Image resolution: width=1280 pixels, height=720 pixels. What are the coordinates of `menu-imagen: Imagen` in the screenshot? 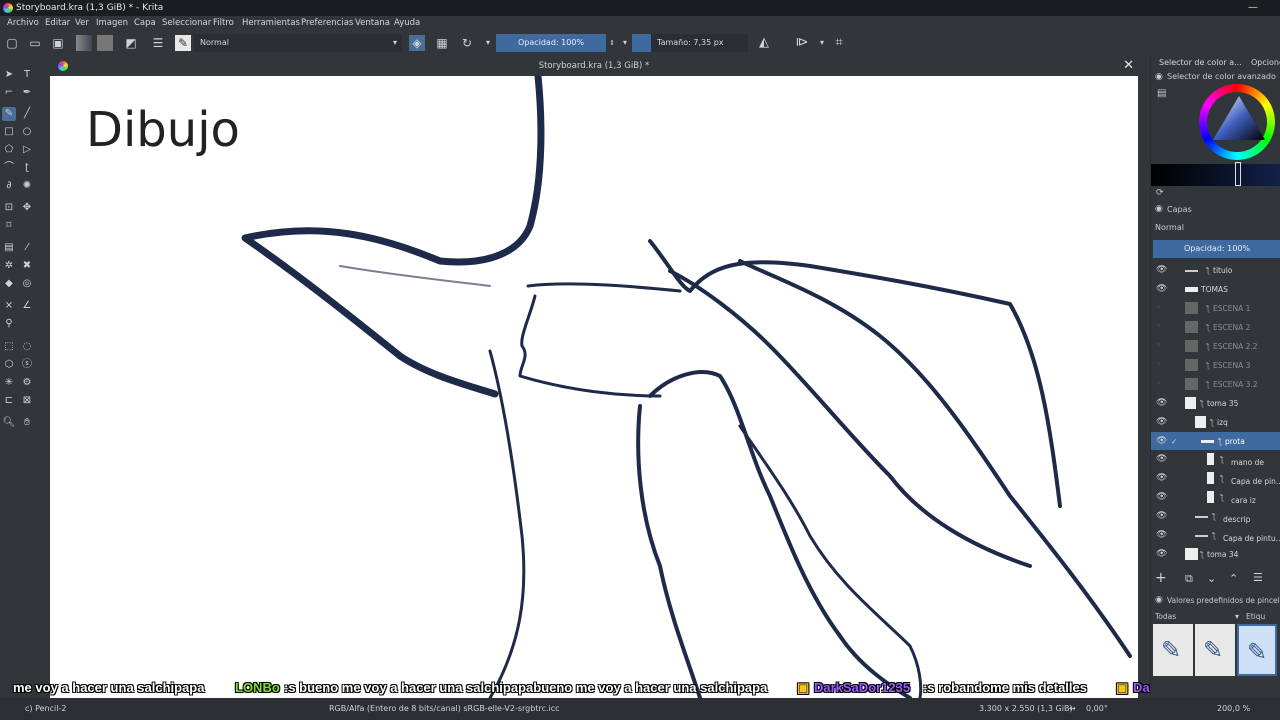 It's located at (112, 23).